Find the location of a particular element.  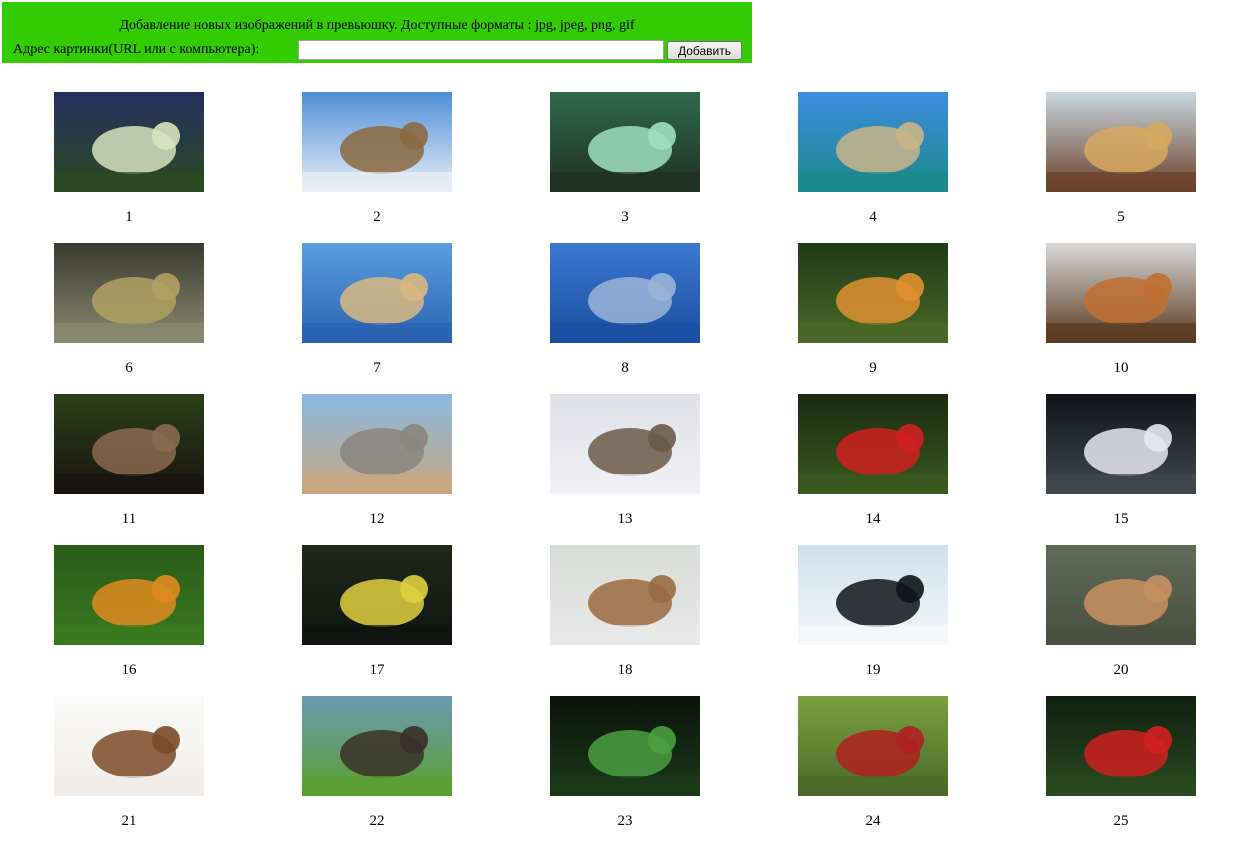

thumbnail-number: 15 is located at coordinates (1121, 519).